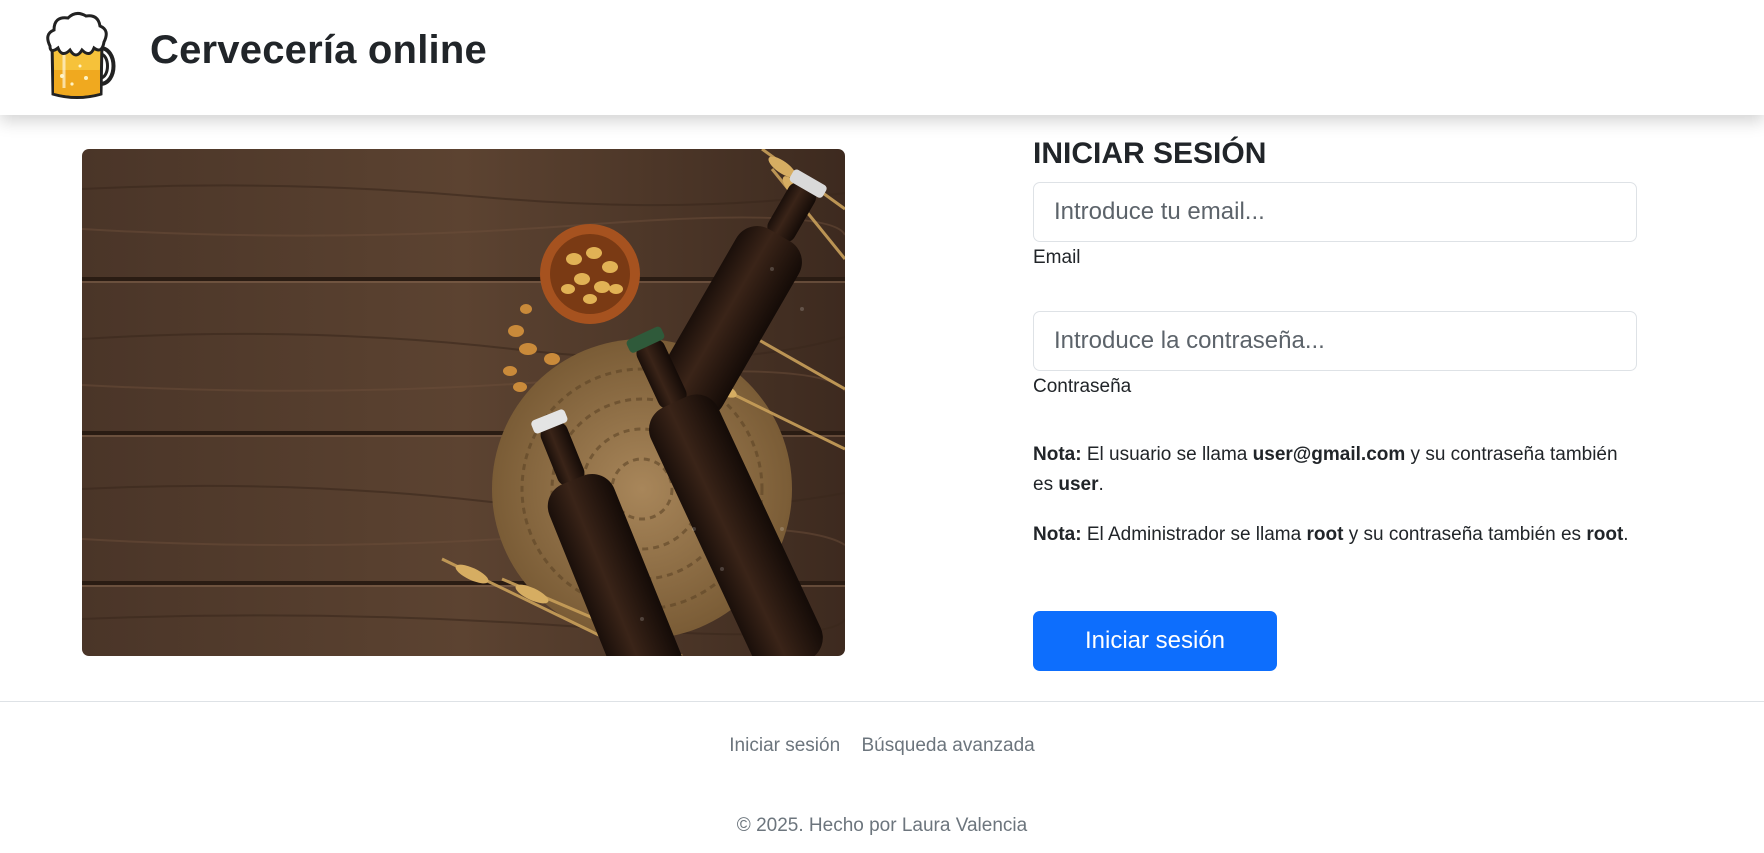 The height and width of the screenshot is (853, 1764). What do you see at coordinates (882, 825) in the screenshot?
I see `copyright: © 2025. Hecho por Laura Valencia` at bounding box center [882, 825].